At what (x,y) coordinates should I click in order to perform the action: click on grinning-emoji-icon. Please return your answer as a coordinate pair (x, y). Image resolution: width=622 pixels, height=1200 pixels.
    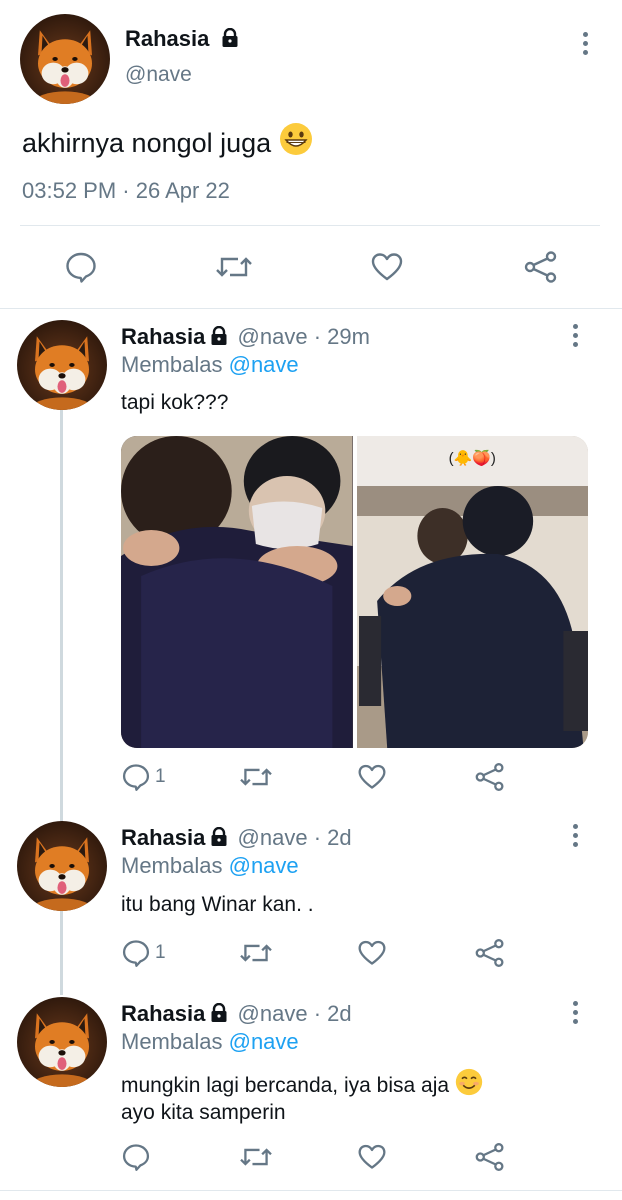
    Looking at the image, I should click on (295, 139).